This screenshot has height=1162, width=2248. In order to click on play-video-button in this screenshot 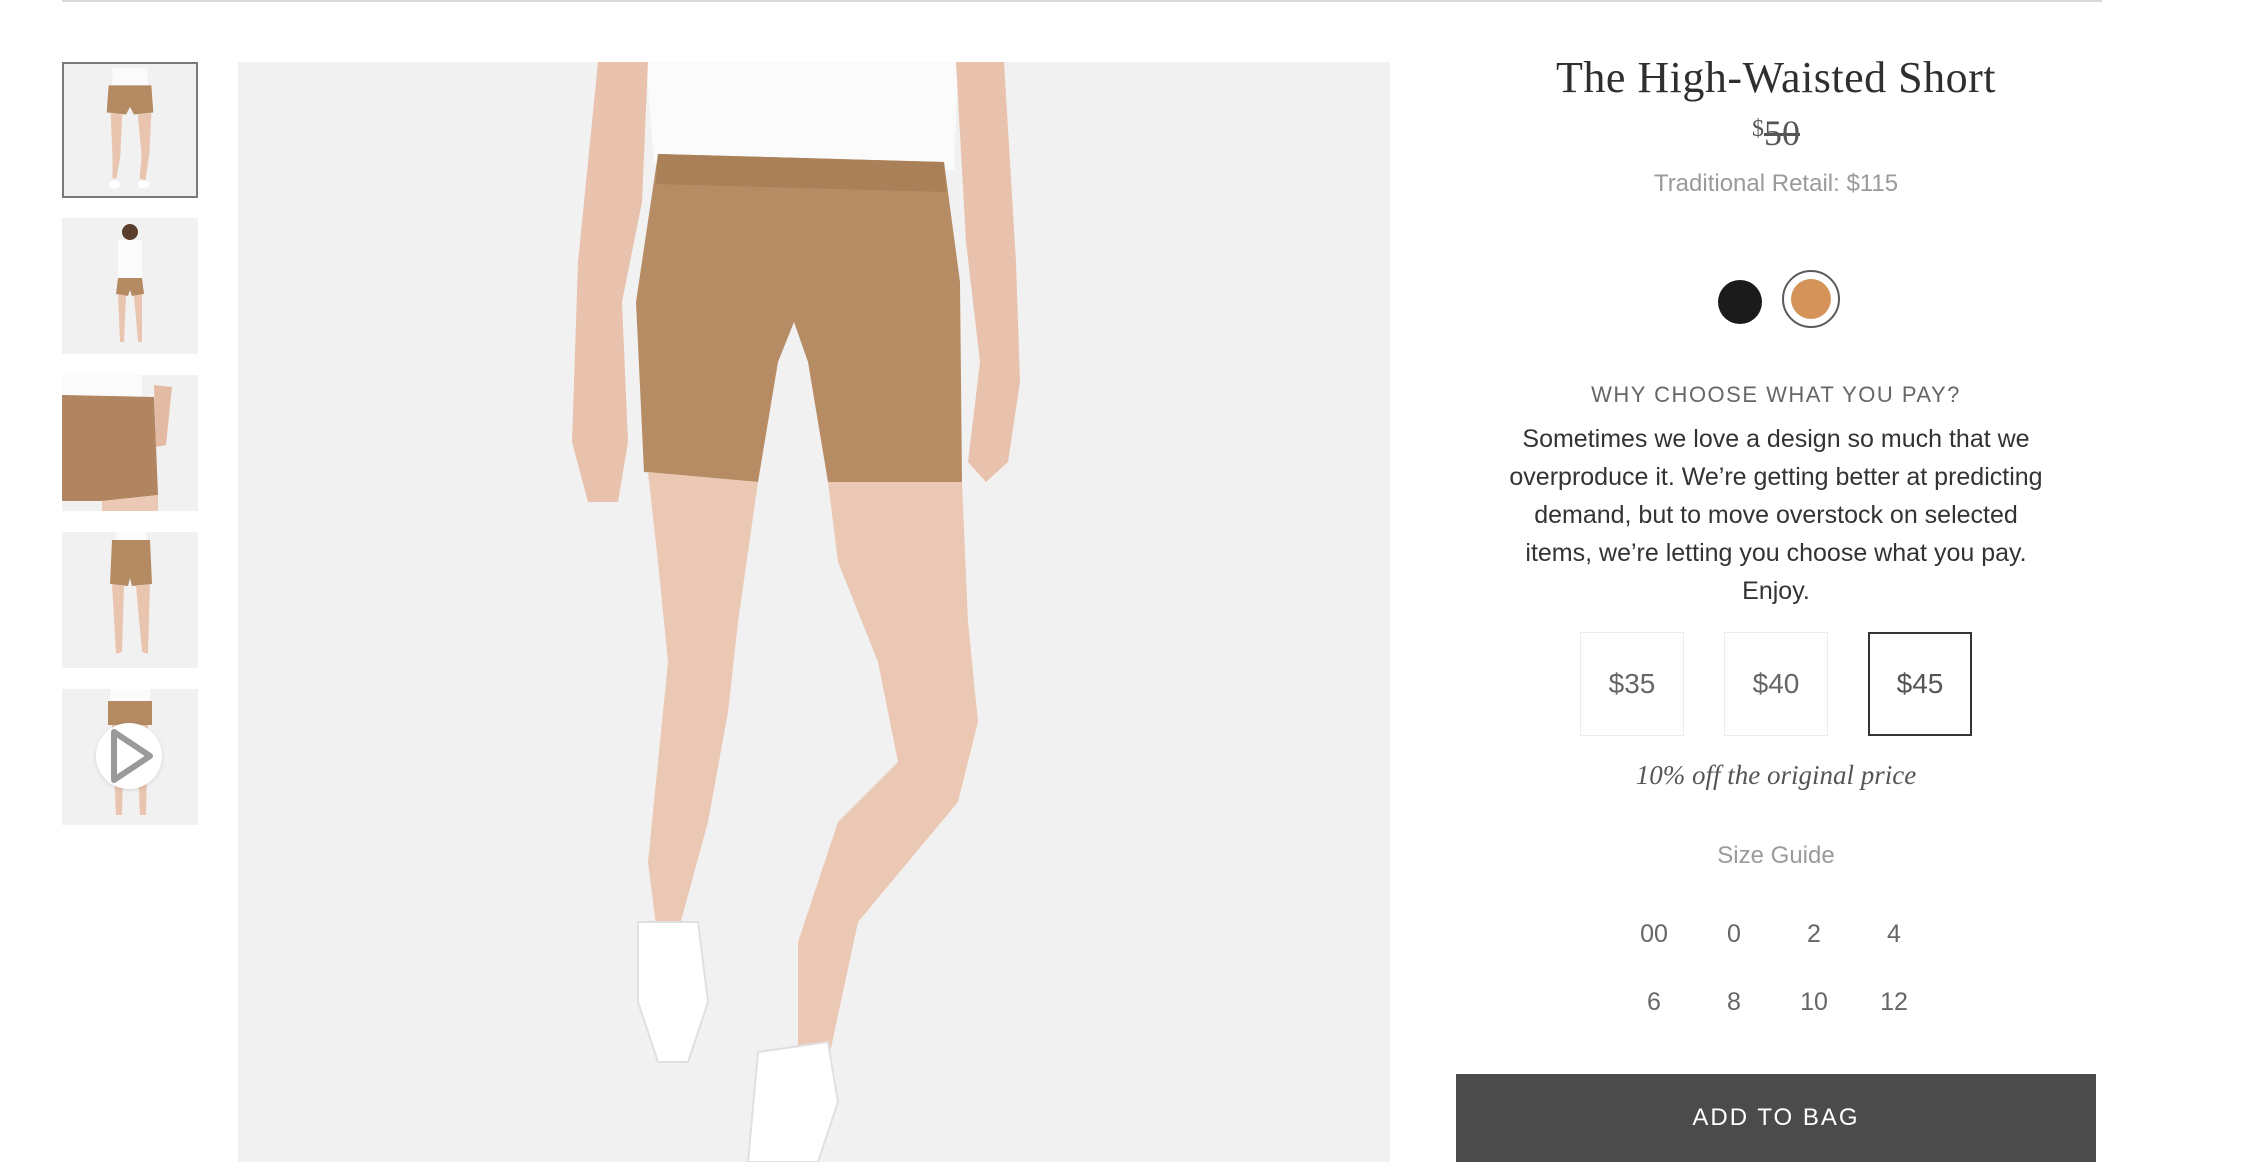, I will do `click(129, 756)`.